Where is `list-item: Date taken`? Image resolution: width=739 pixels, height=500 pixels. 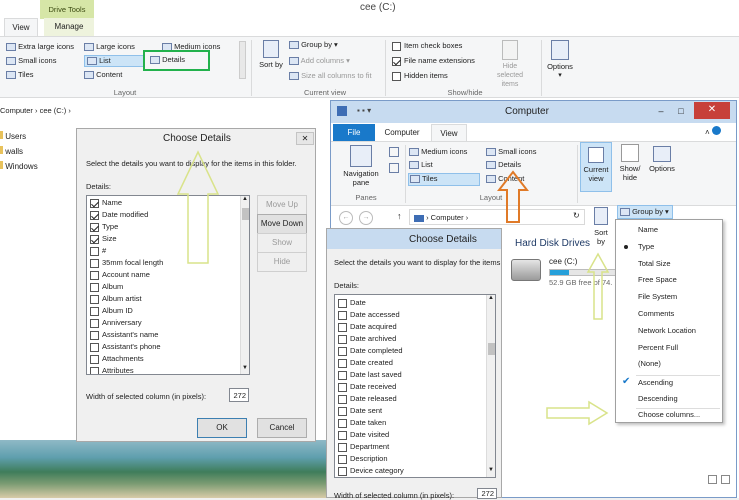
list-item: Date taken is located at coordinates (412, 423).